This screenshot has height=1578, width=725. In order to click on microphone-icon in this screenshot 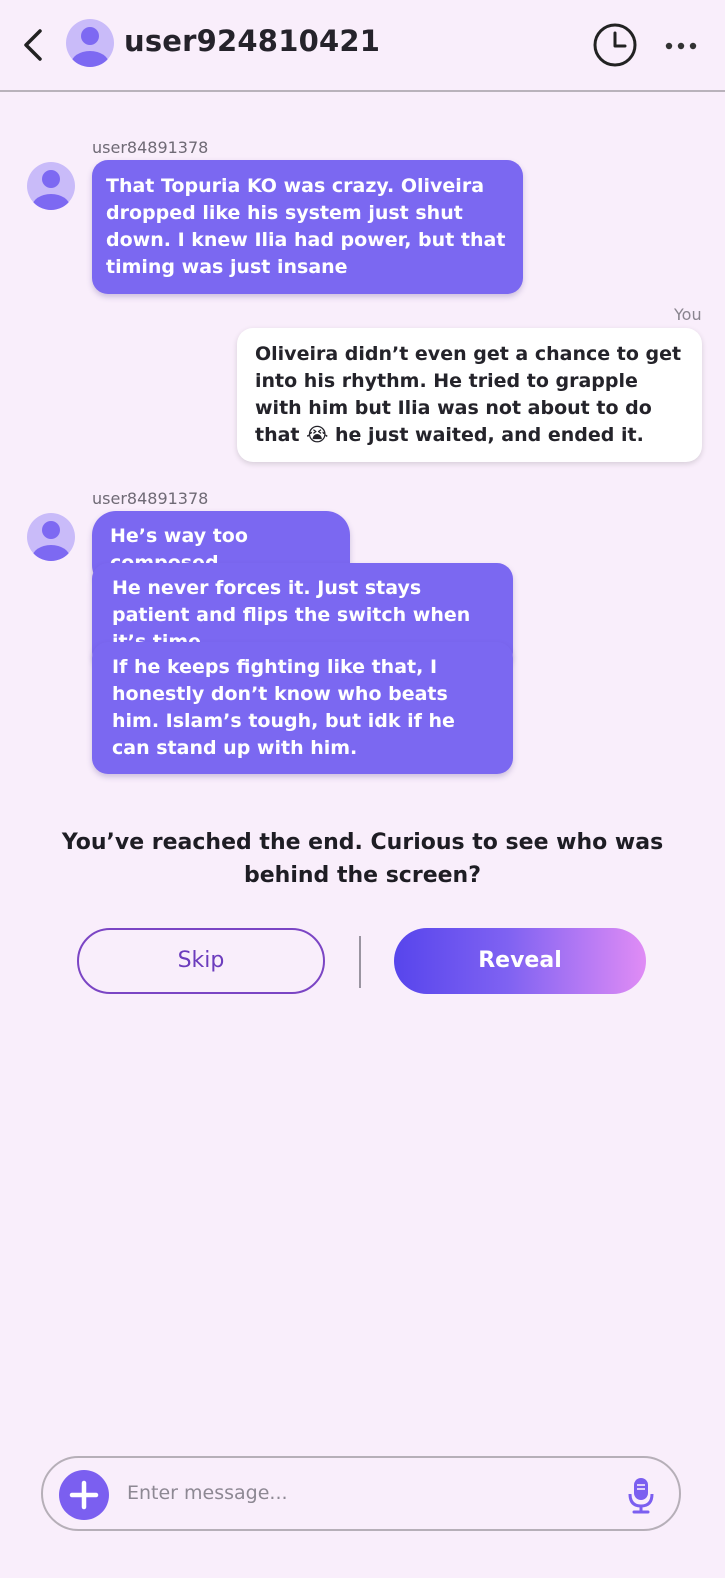, I will do `click(641, 1495)`.